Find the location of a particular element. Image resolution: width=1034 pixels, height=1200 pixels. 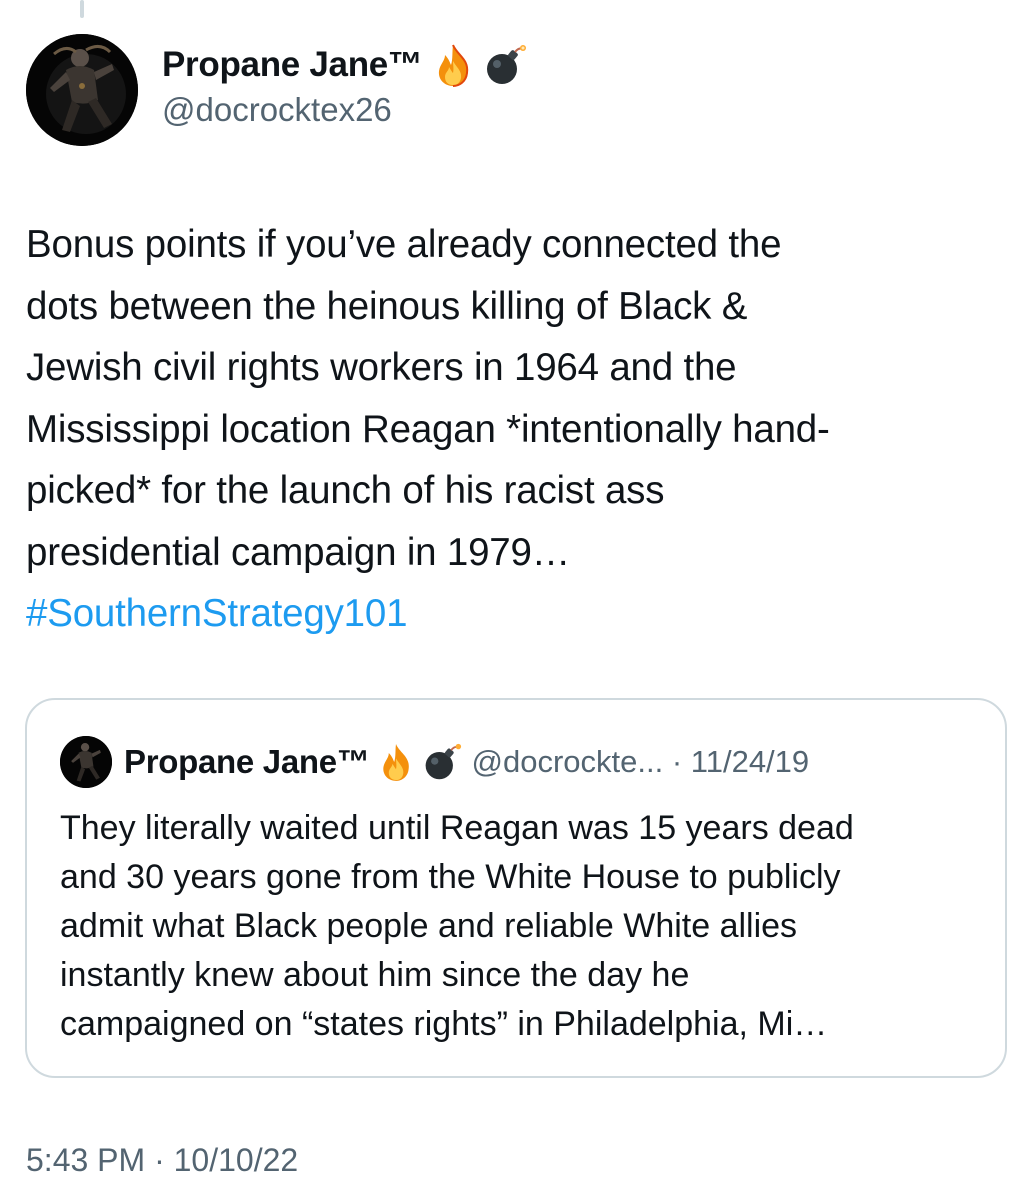

quoted-tweet-header: Propane Jane™ @docrockte... · 11/24/19 is located at coordinates (434, 762).